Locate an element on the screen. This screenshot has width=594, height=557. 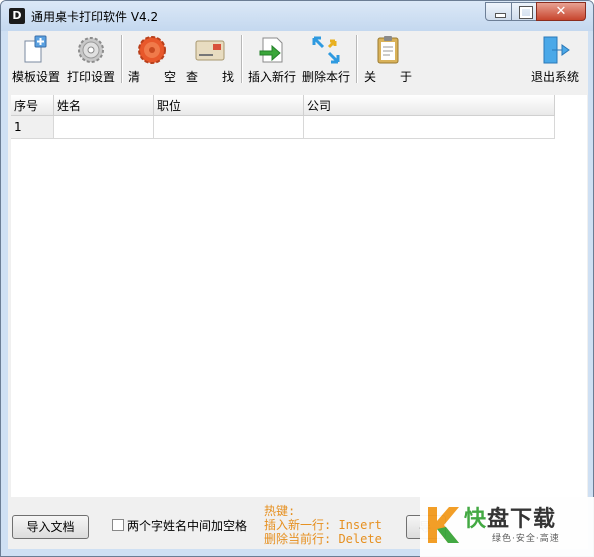
clear-button: 清 空 is located at coordinates (152, 60).